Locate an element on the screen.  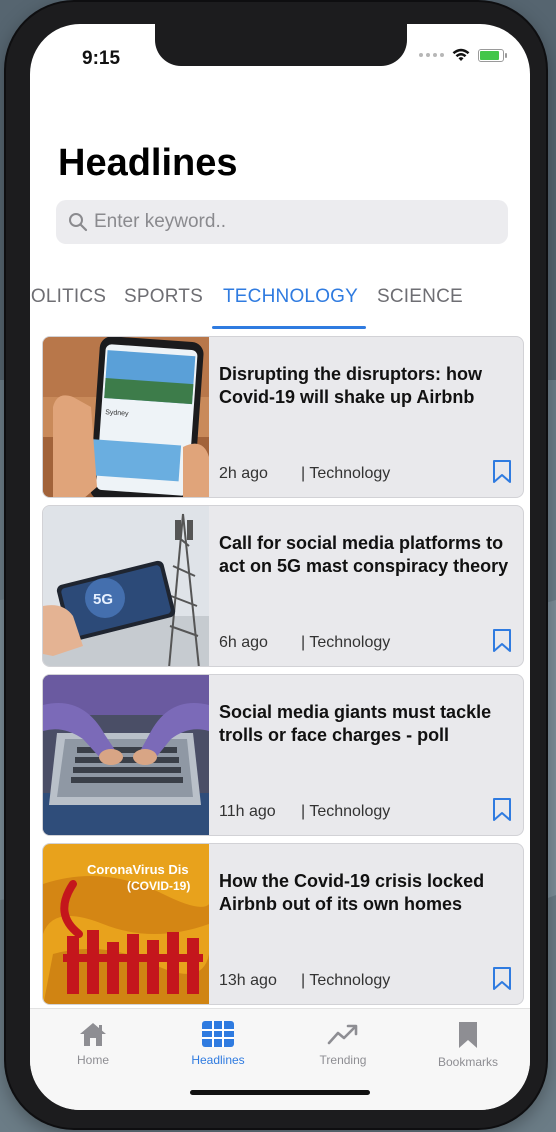
tabbar-bookmarks: Bookmarks is located at coordinates (468, 1045).